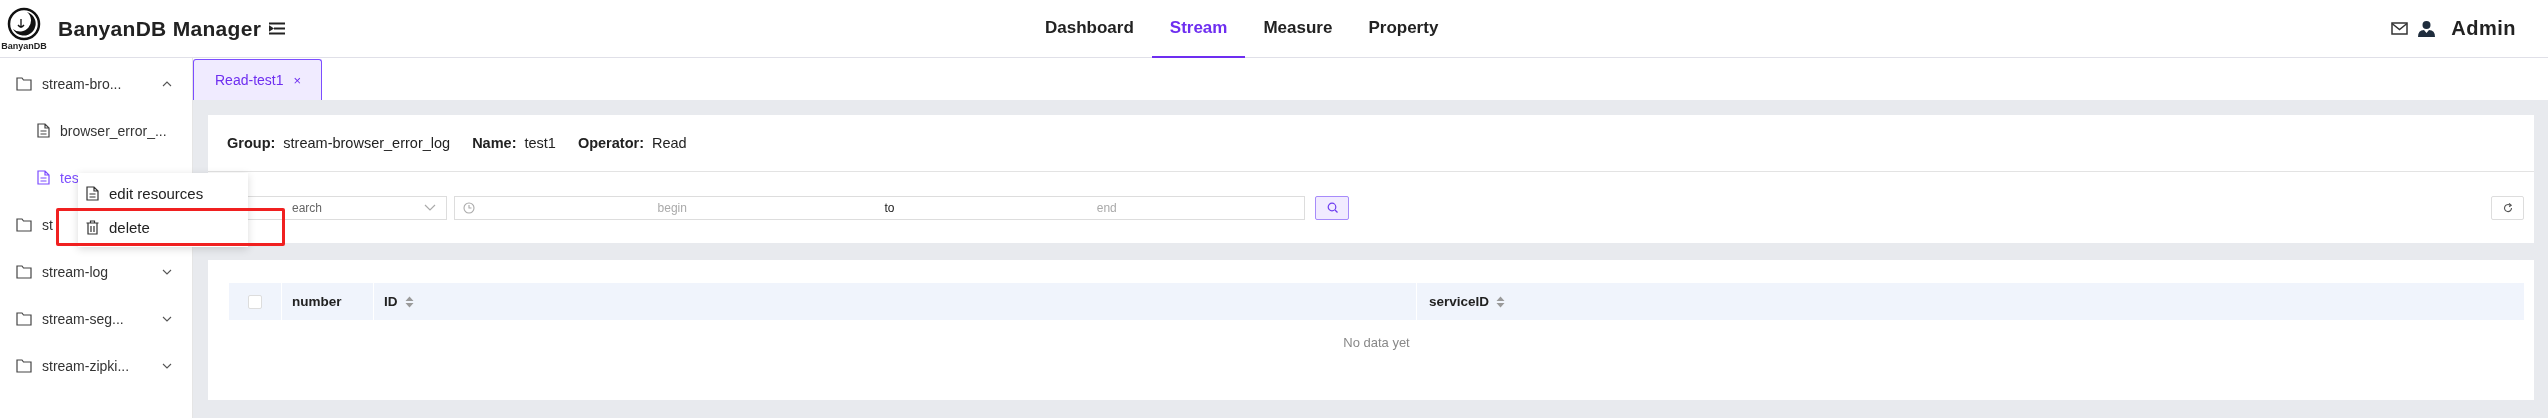  Describe the element at coordinates (610, 143) in the screenshot. I see `field-label: Operator:` at that location.